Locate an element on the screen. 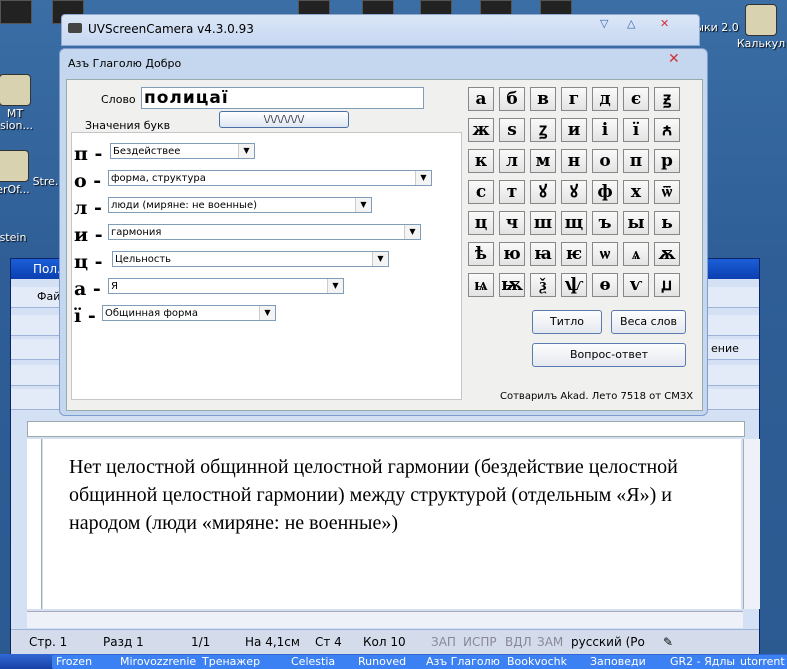 Image resolution: width=787 pixels, height=669 pixels. letter-key: ѥ is located at coordinates (574, 254).